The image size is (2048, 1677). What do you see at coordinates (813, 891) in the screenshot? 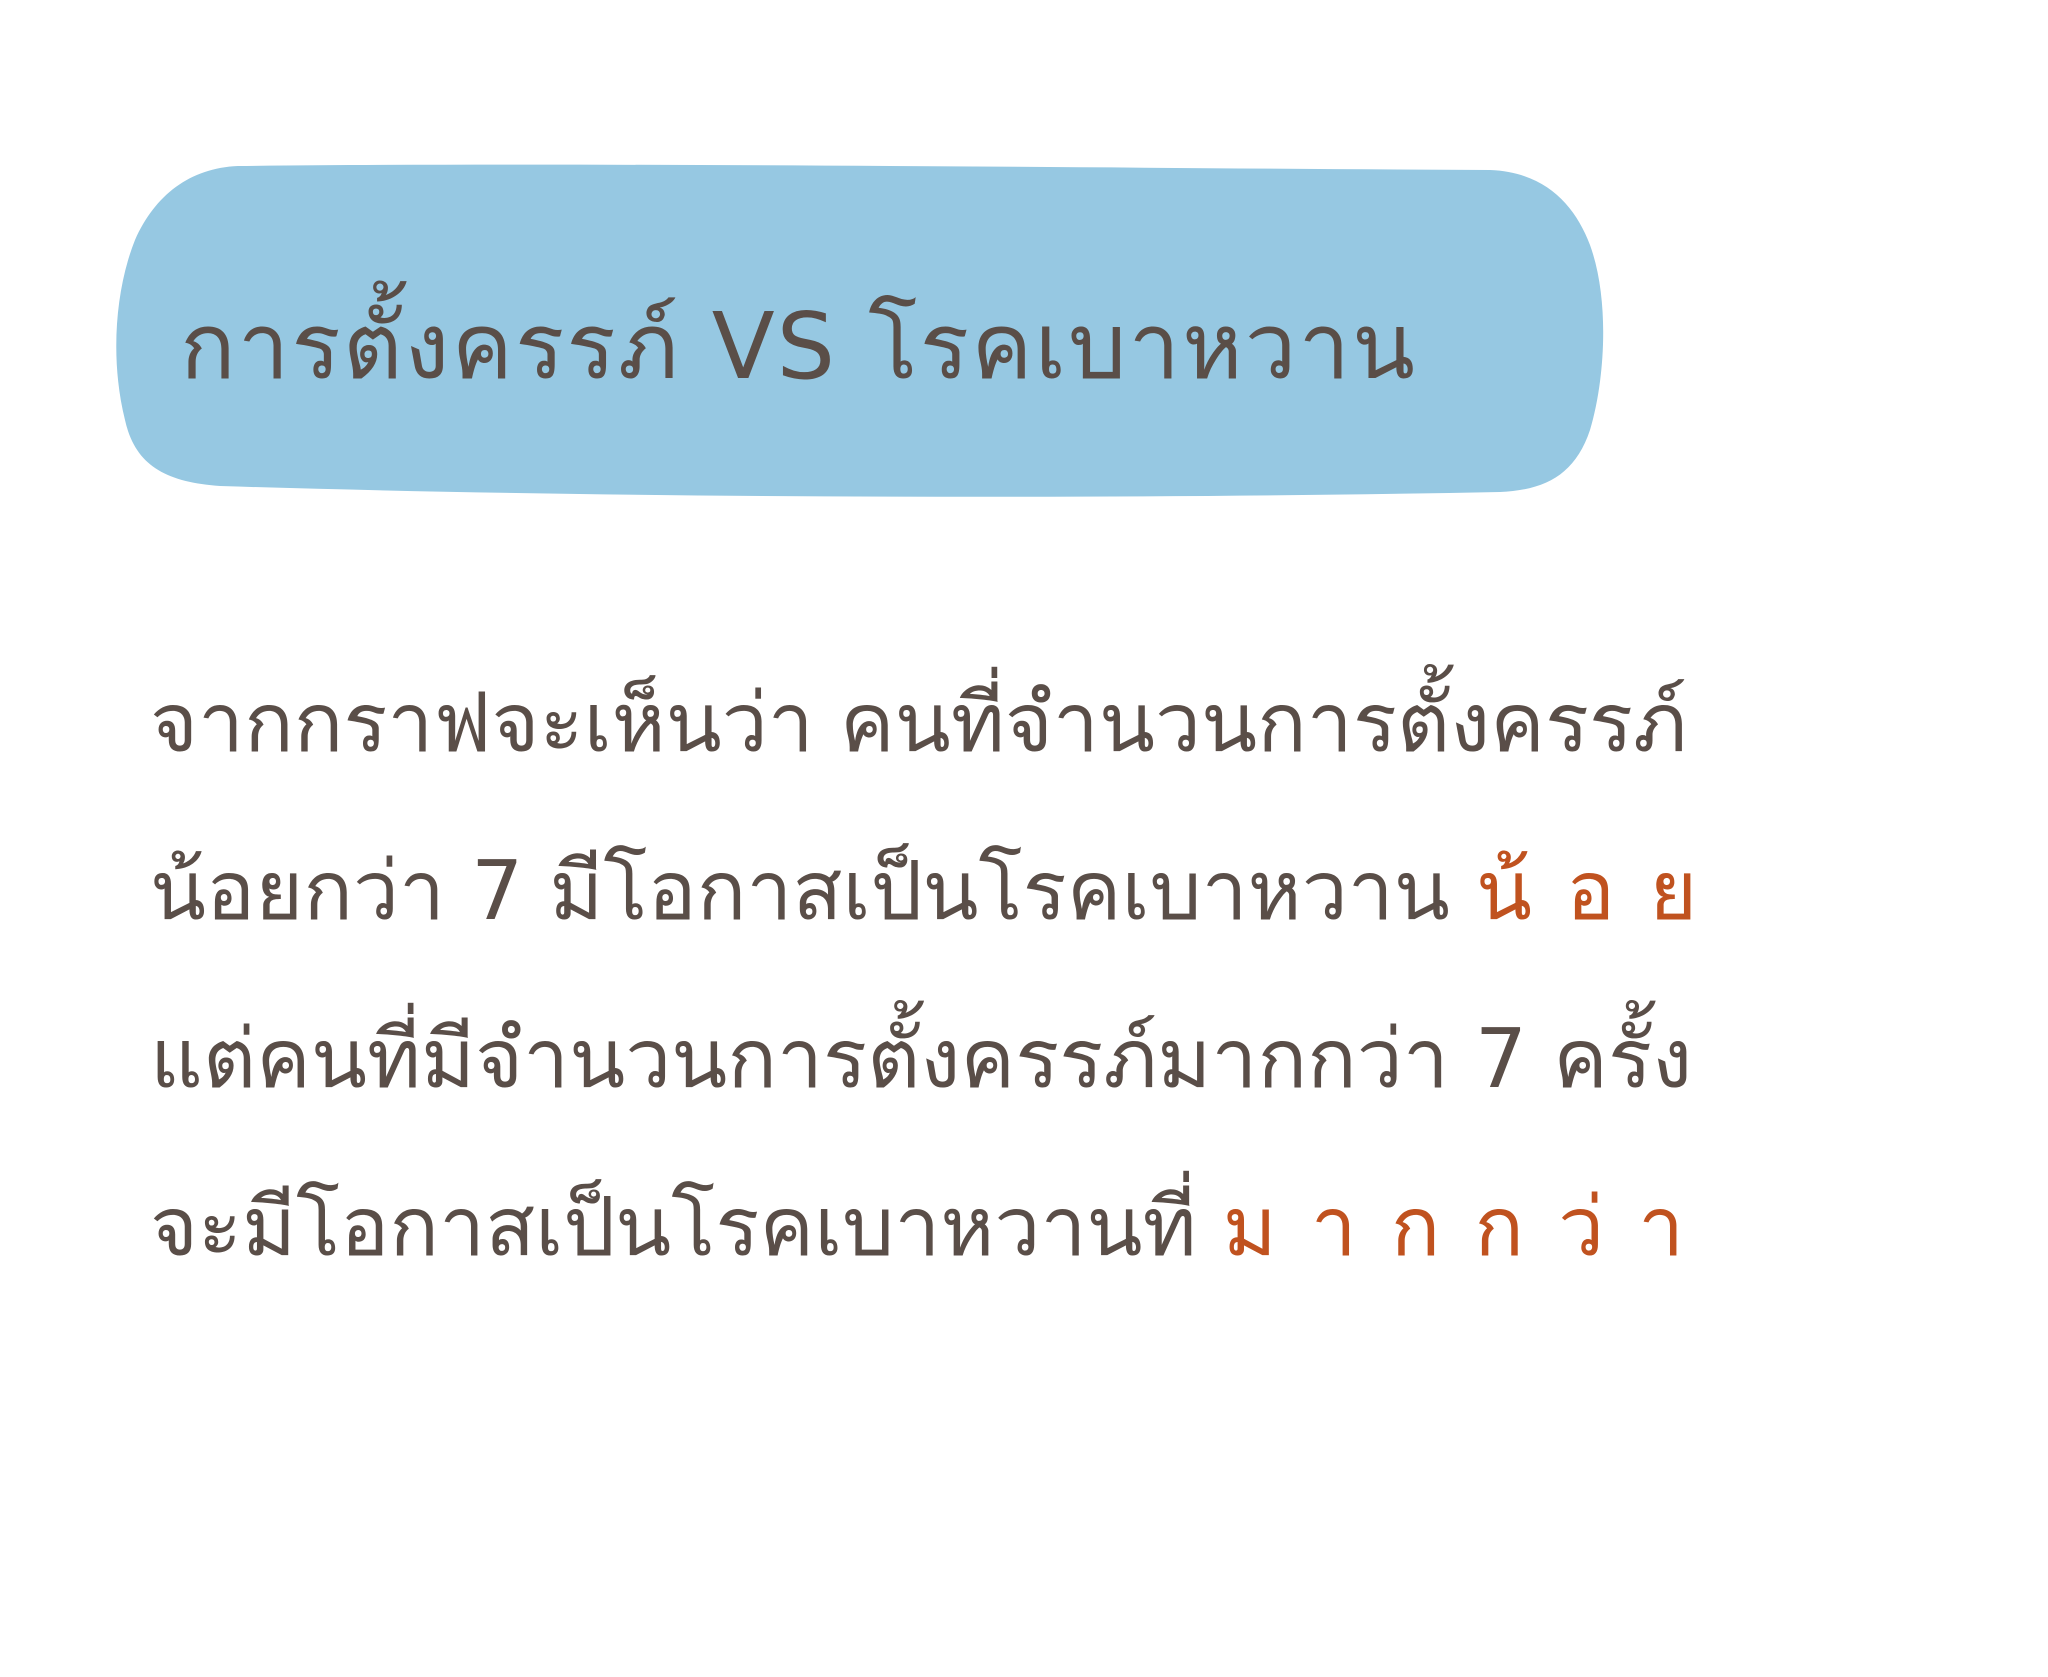
I see `body-line-2-text: น้อยกว่า 7 มีโอกาสเป็นโรคเบาหวาน` at bounding box center [813, 891].